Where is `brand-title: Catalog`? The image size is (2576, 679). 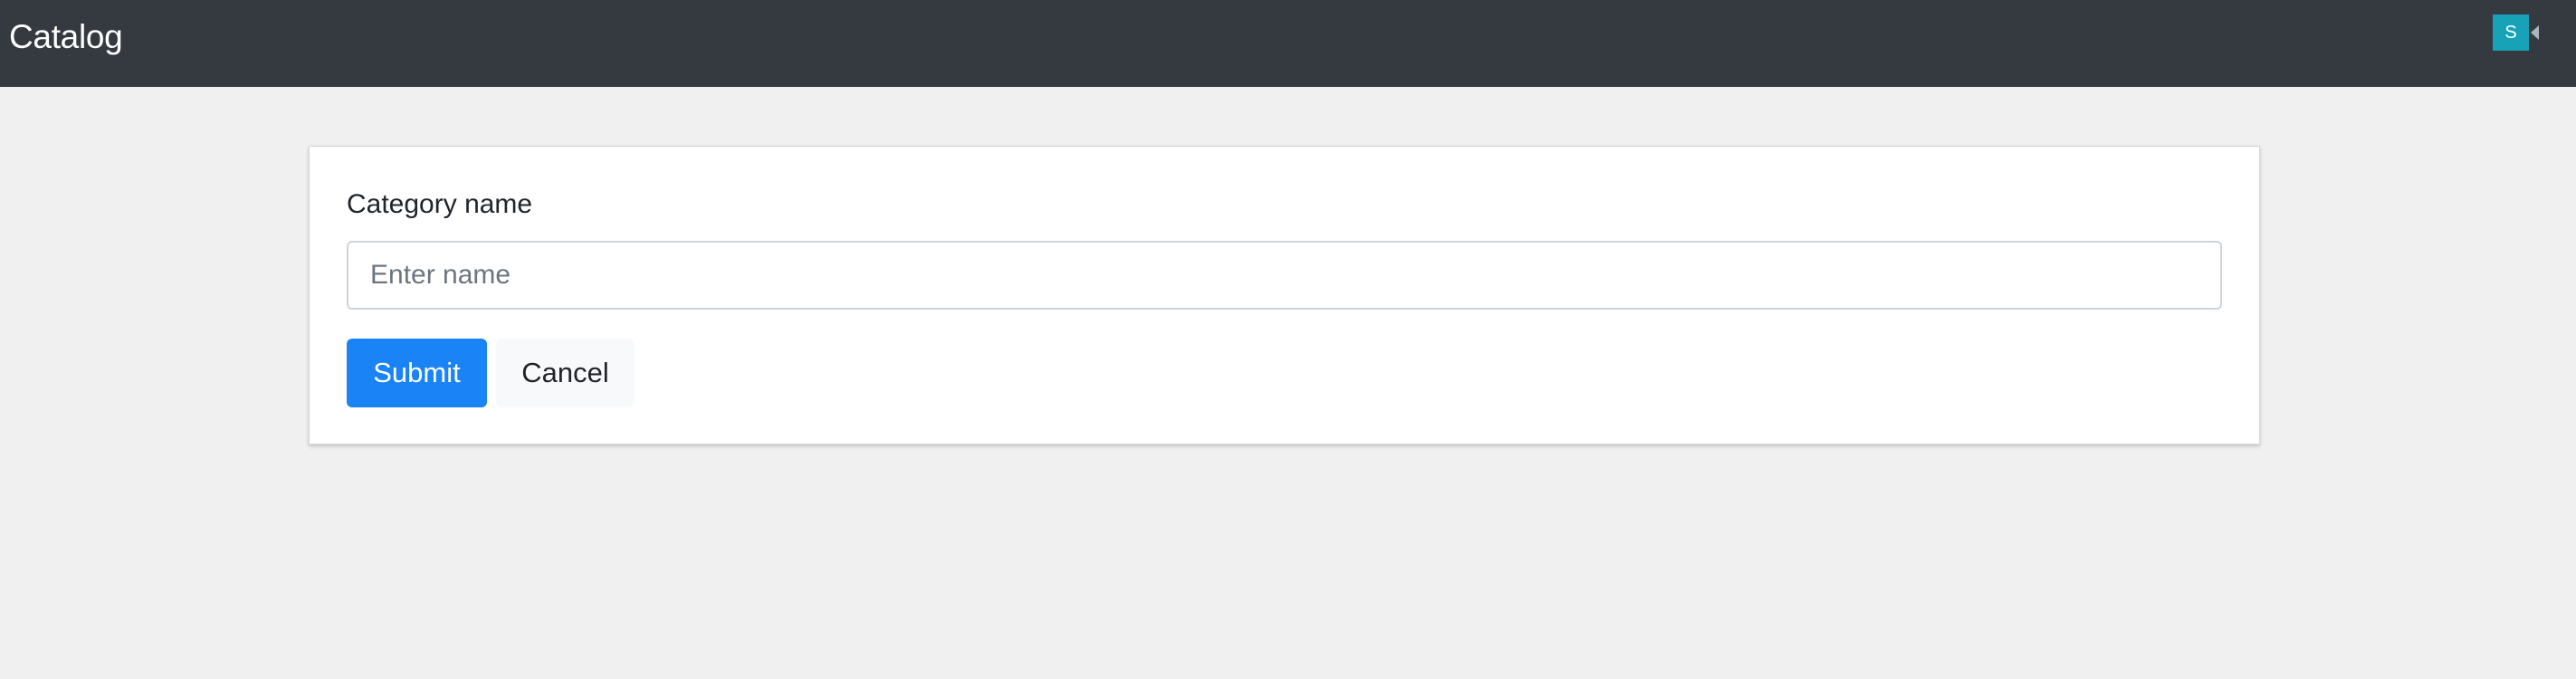 brand-title: Catalog is located at coordinates (66, 37).